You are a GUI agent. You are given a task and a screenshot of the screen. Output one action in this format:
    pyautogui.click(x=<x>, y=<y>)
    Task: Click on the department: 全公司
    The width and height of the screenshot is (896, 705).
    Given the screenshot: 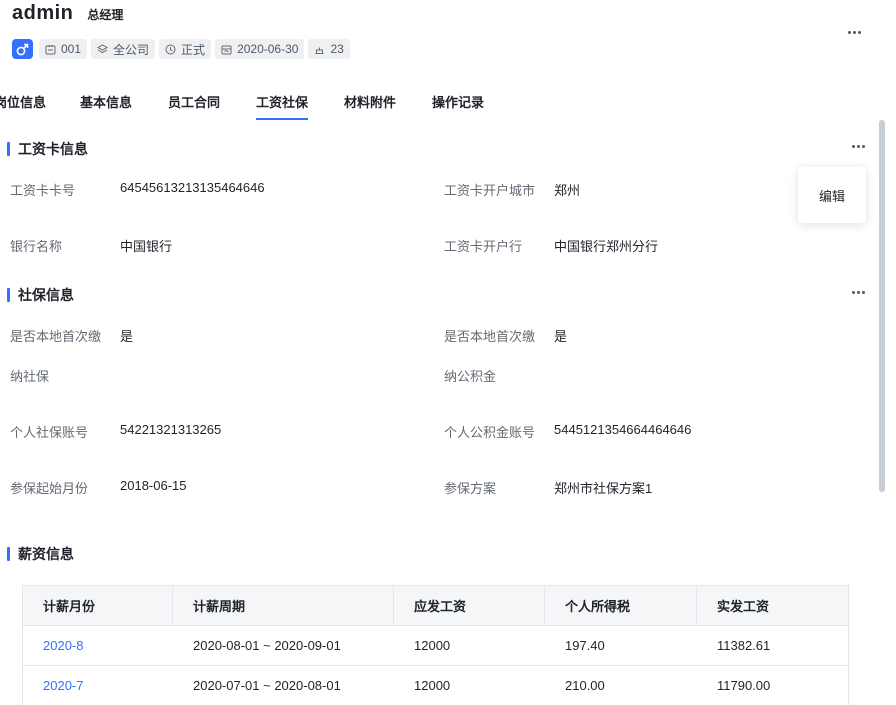 What is the action you would take?
    pyautogui.click(x=131, y=49)
    